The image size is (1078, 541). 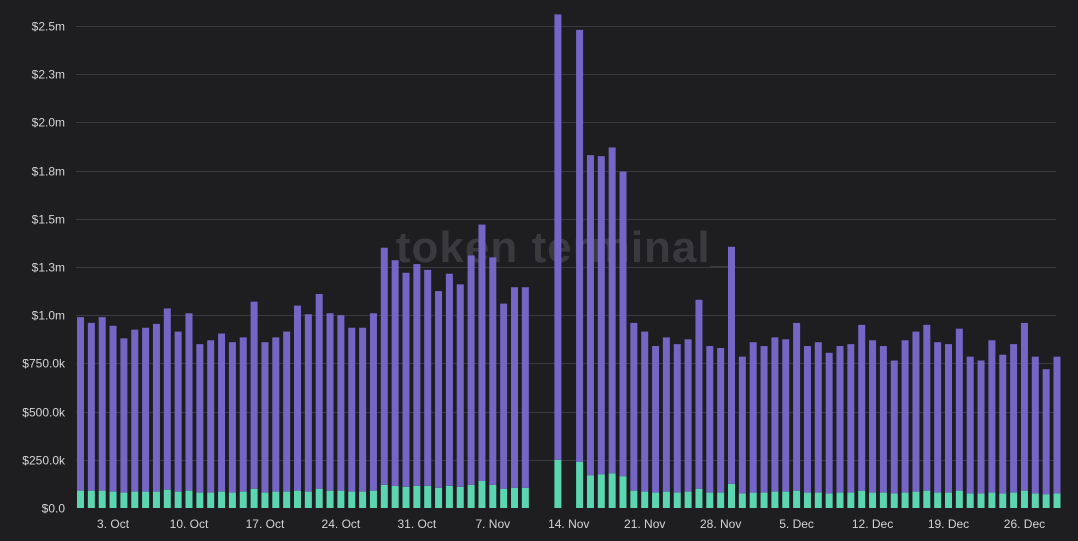 What do you see at coordinates (54, 509) in the screenshot?
I see `y-tick-label: $0.0` at bounding box center [54, 509].